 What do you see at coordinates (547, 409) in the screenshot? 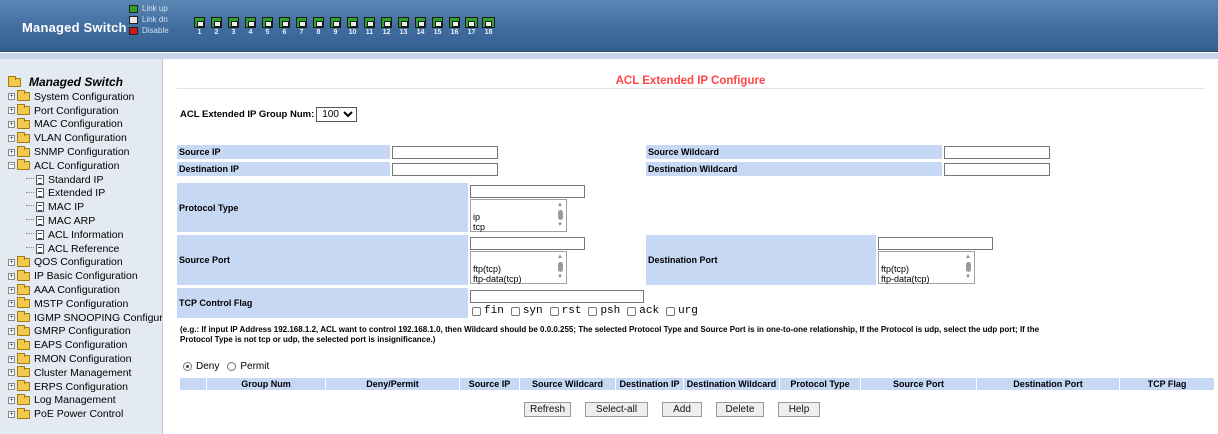
I see `refresh-button: Refresh` at bounding box center [547, 409].